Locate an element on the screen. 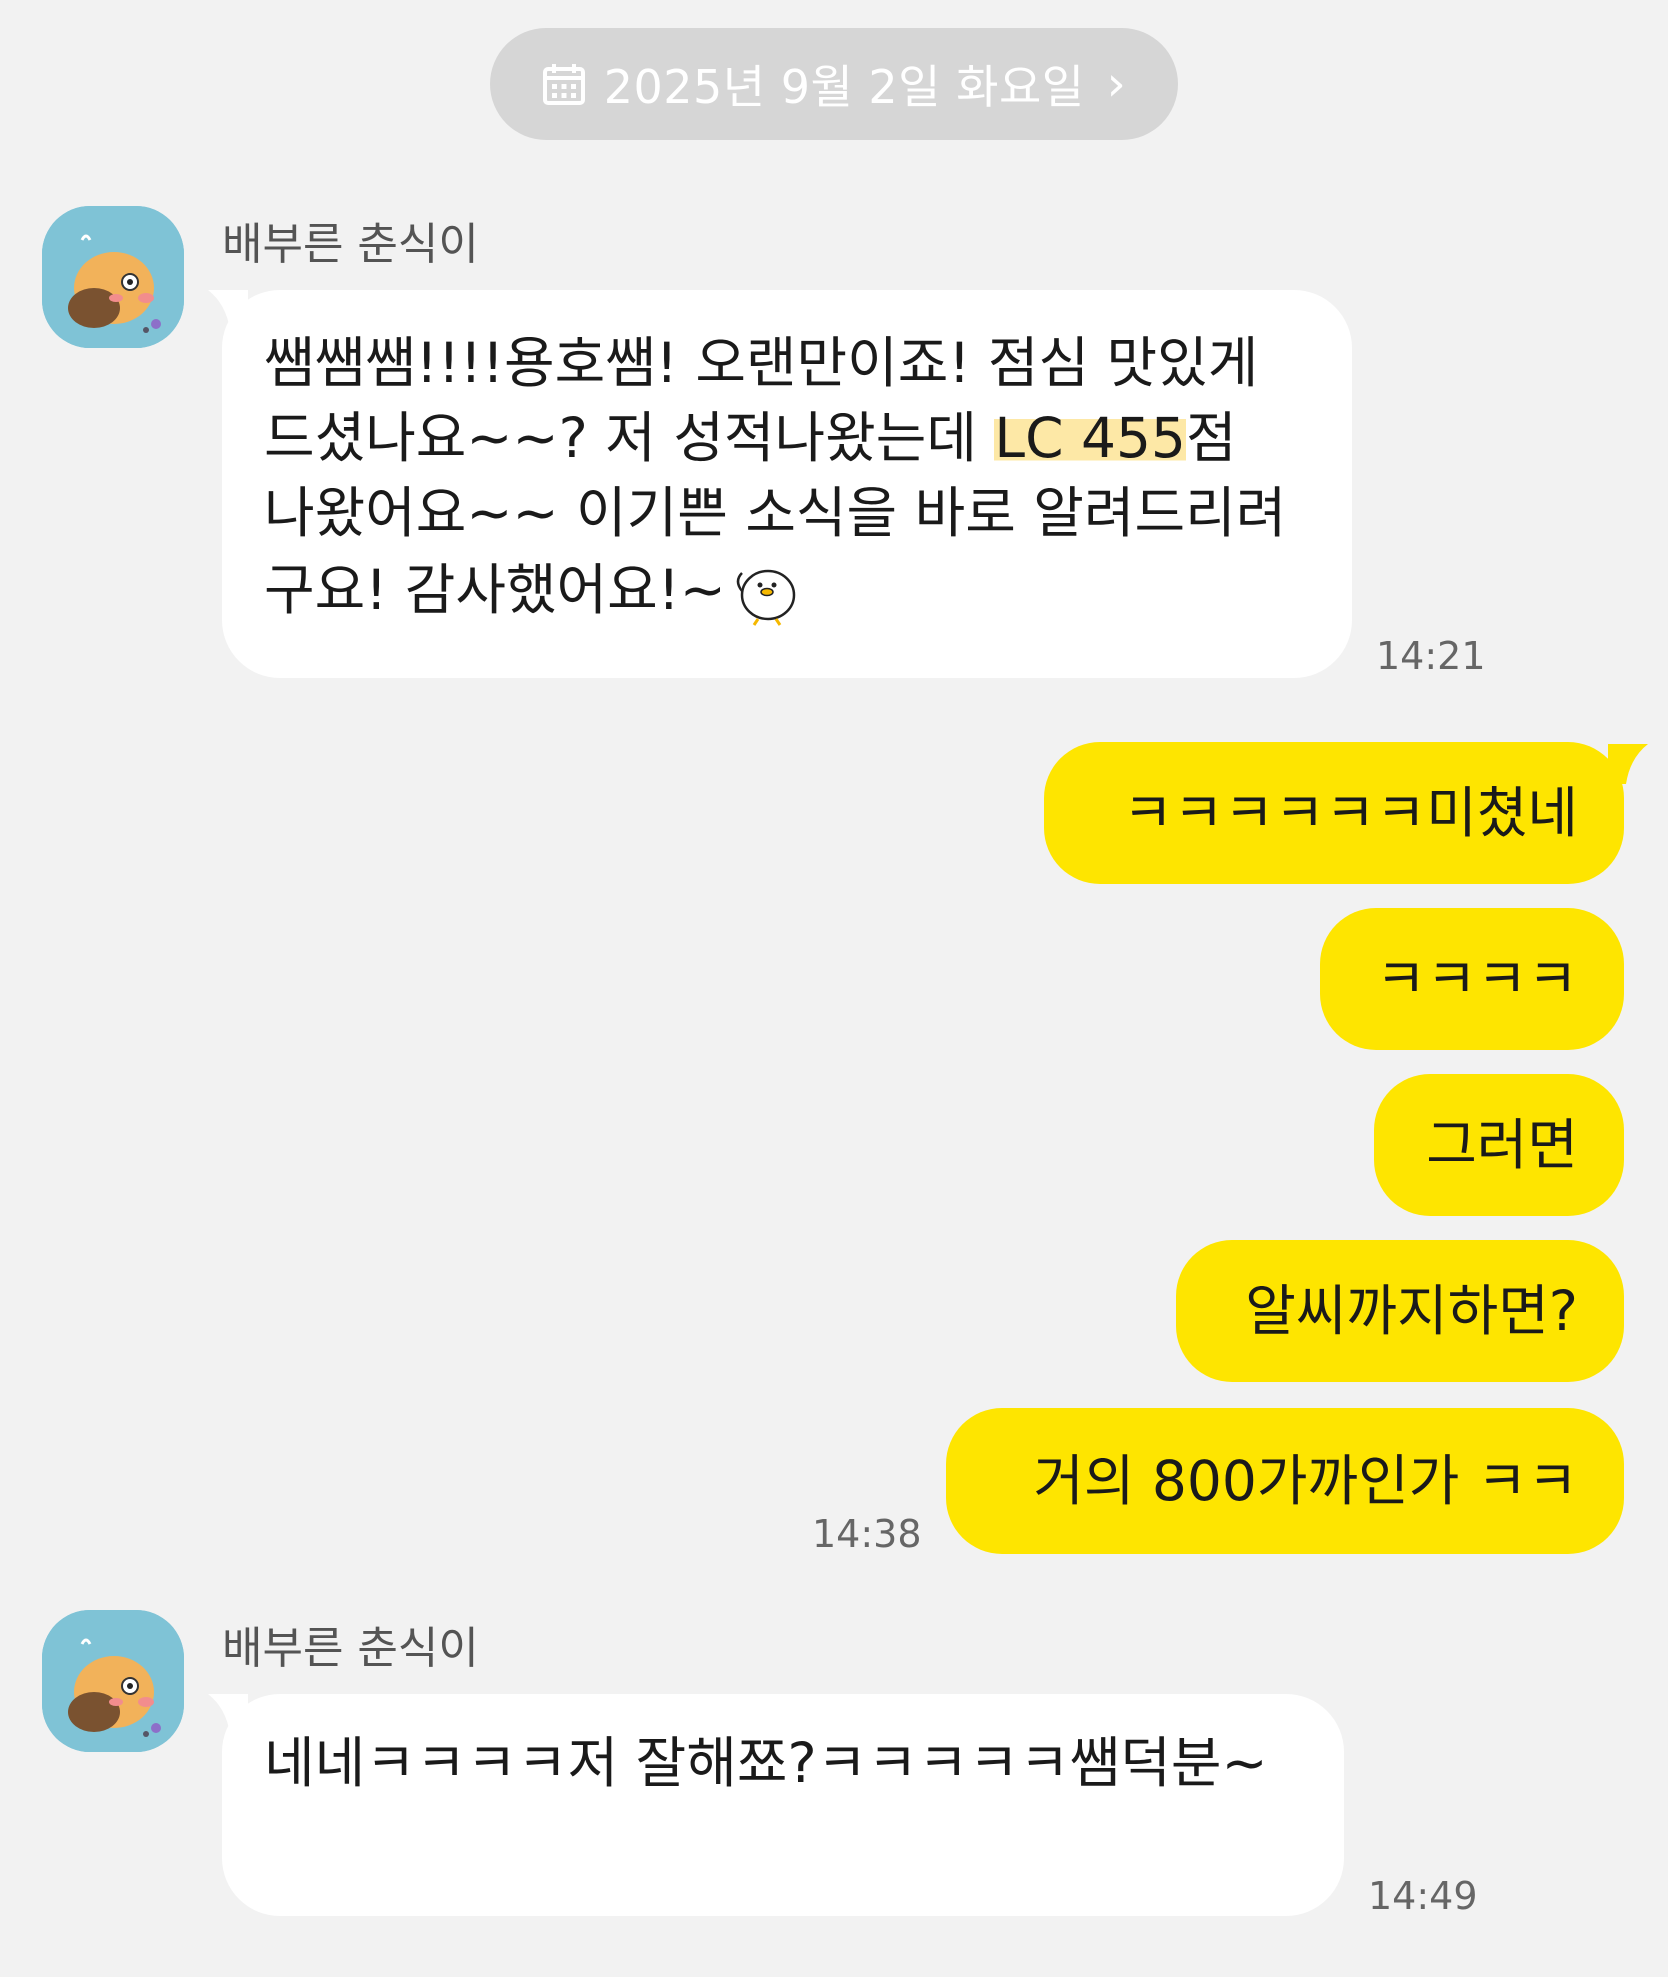  message-bubble-outgoing: ㅋㅋㅋㅋ is located at coordinates (1472, 979).